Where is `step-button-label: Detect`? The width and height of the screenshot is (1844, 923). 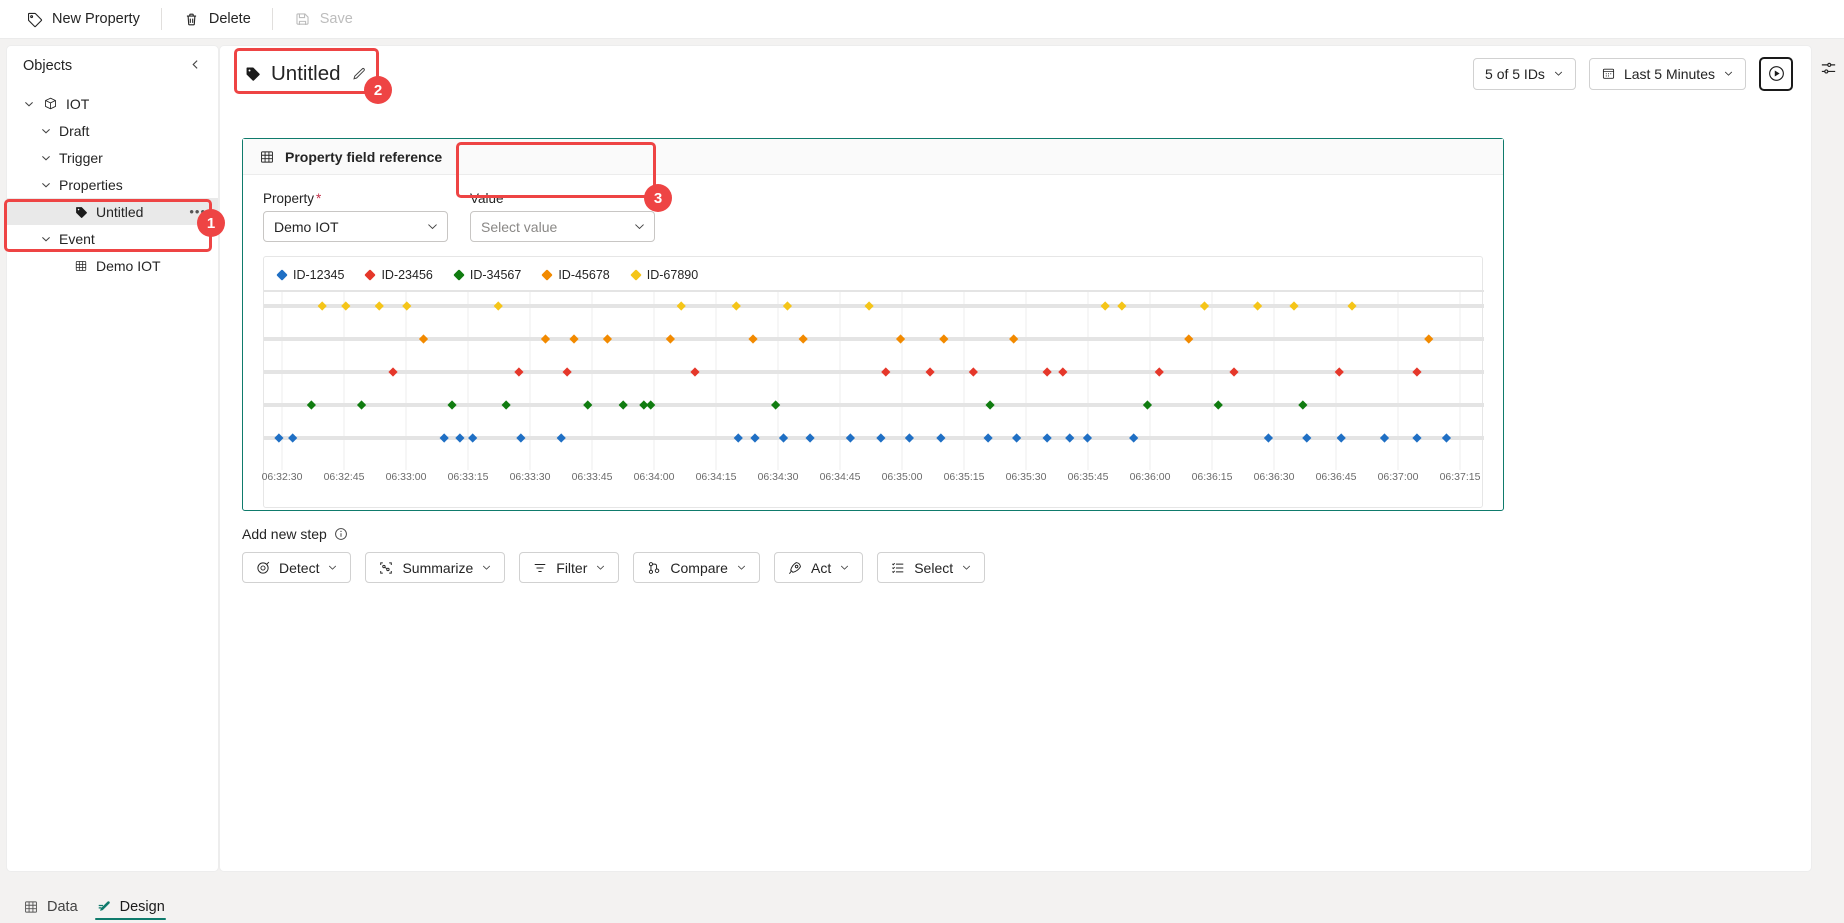 step-button-label: Detect is located at coordinates (299, 567).